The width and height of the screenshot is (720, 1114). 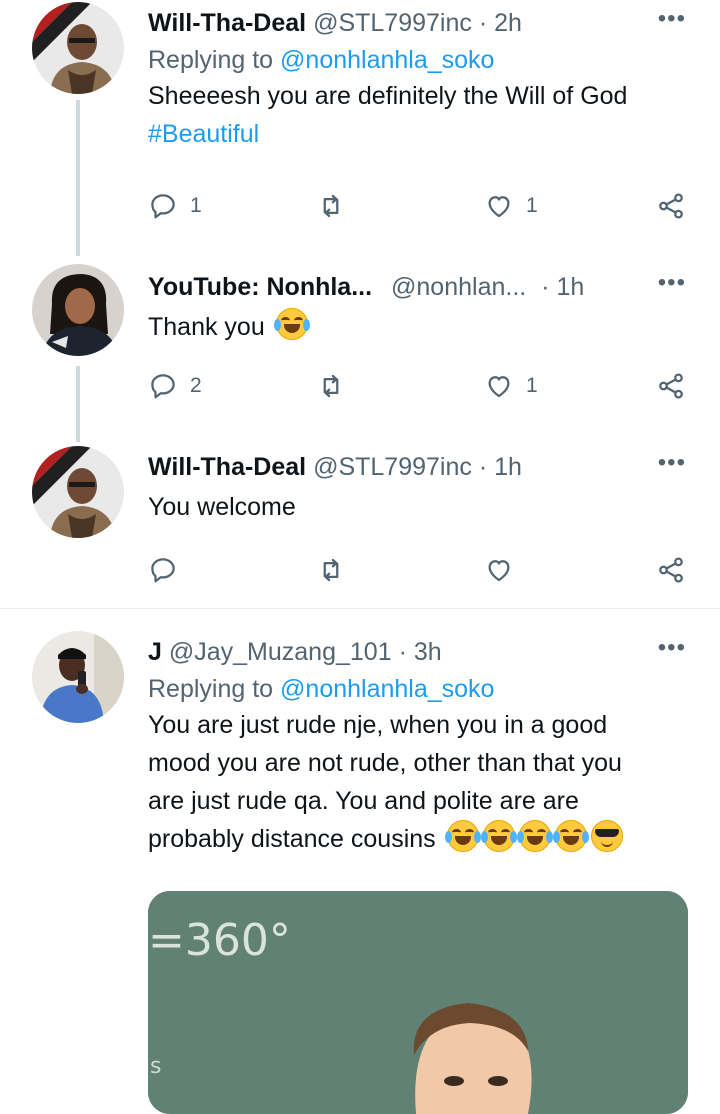 I want to click on svg-text: s, so click(x=155, y=1066).